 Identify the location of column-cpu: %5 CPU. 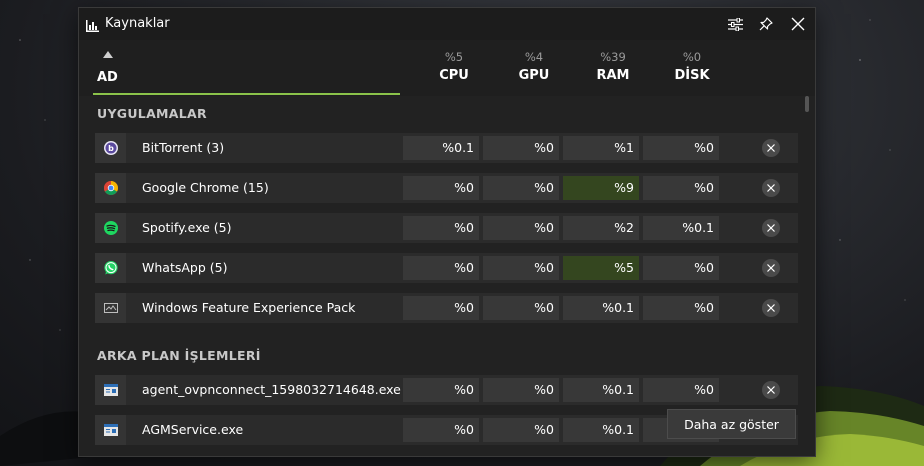
(454, 66).